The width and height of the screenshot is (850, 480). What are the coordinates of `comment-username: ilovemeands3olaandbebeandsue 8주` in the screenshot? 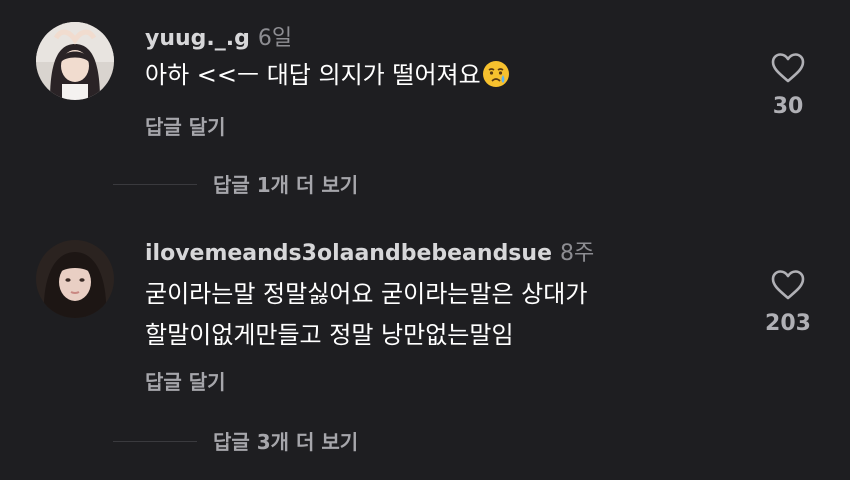 It's located at (369, 251).